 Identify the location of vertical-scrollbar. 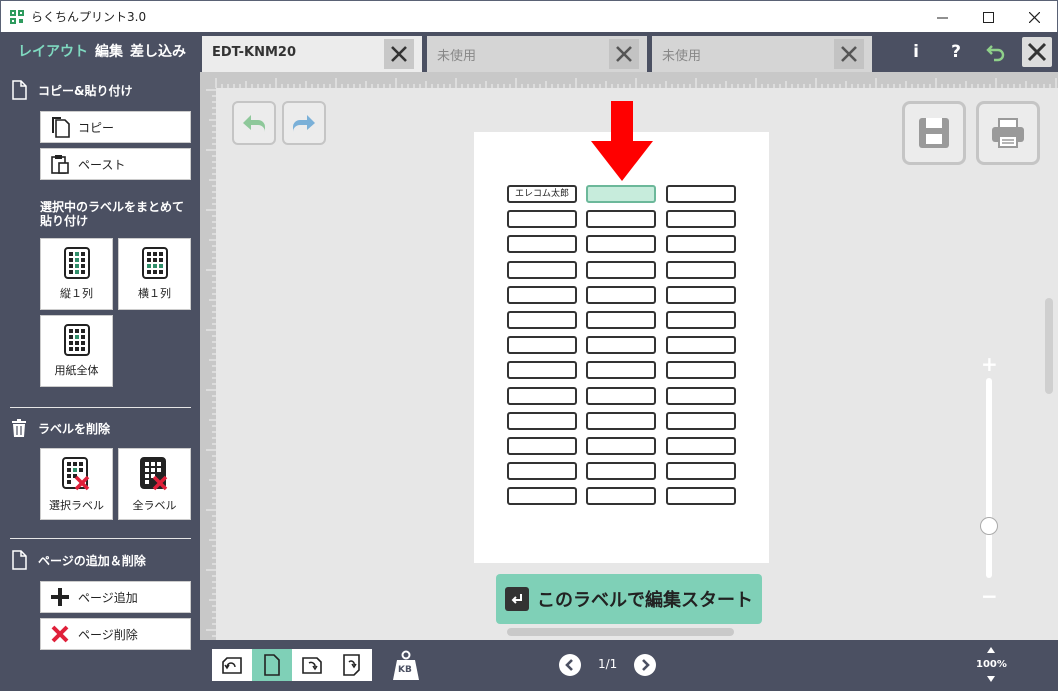
(1049, 346).